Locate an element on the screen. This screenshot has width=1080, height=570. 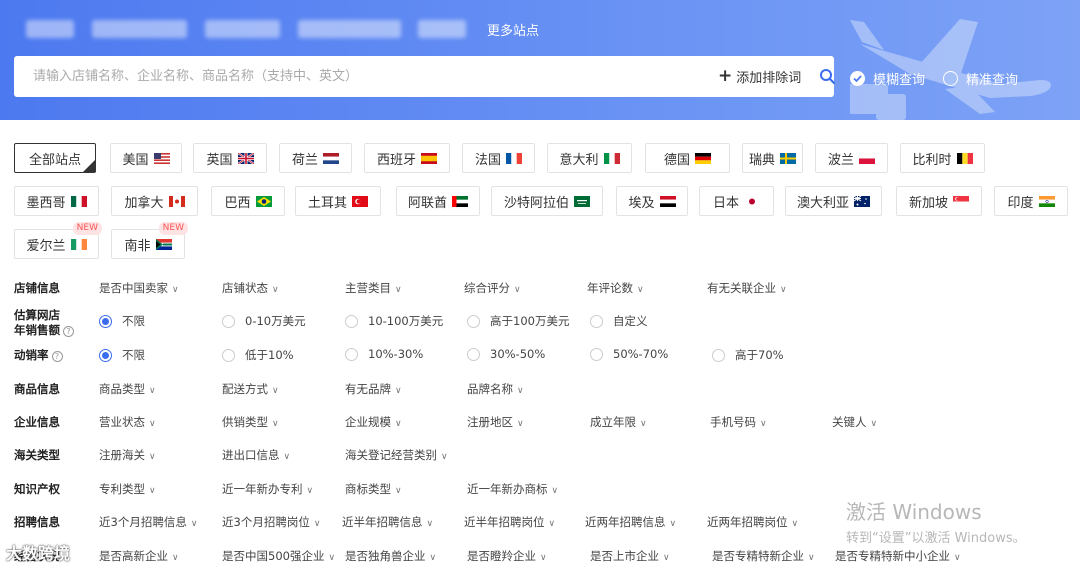
fuzzy-search-option: 模糊查询 is located at coordinates (887, 78).